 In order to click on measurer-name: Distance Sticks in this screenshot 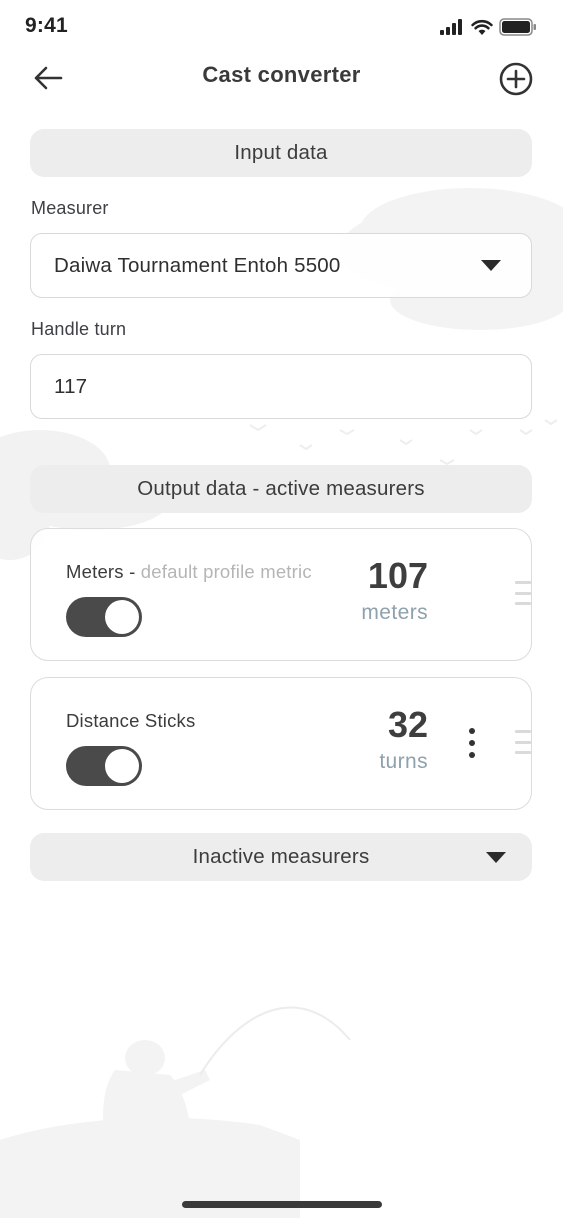, I will do `click(130, 721)`.